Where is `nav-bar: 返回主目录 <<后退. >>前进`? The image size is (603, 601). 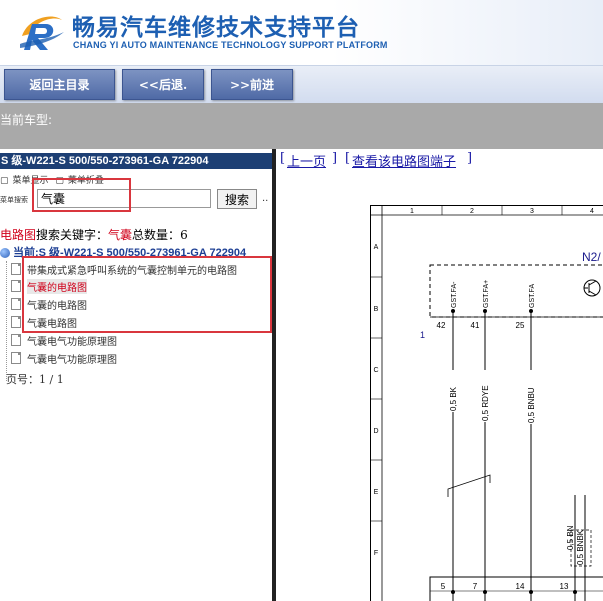 nav-bar: 返回主目录 <<后退. >>前进 is located at coordinates (301, 84).